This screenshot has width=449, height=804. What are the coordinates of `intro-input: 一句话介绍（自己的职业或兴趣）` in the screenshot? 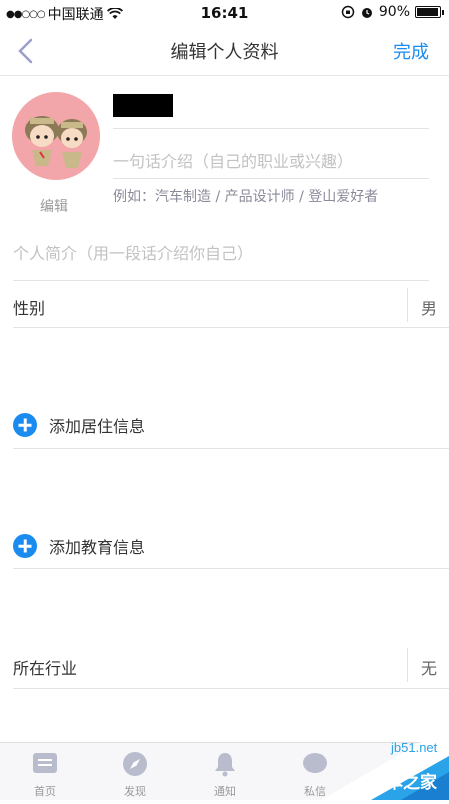 It's located at (233, 160).